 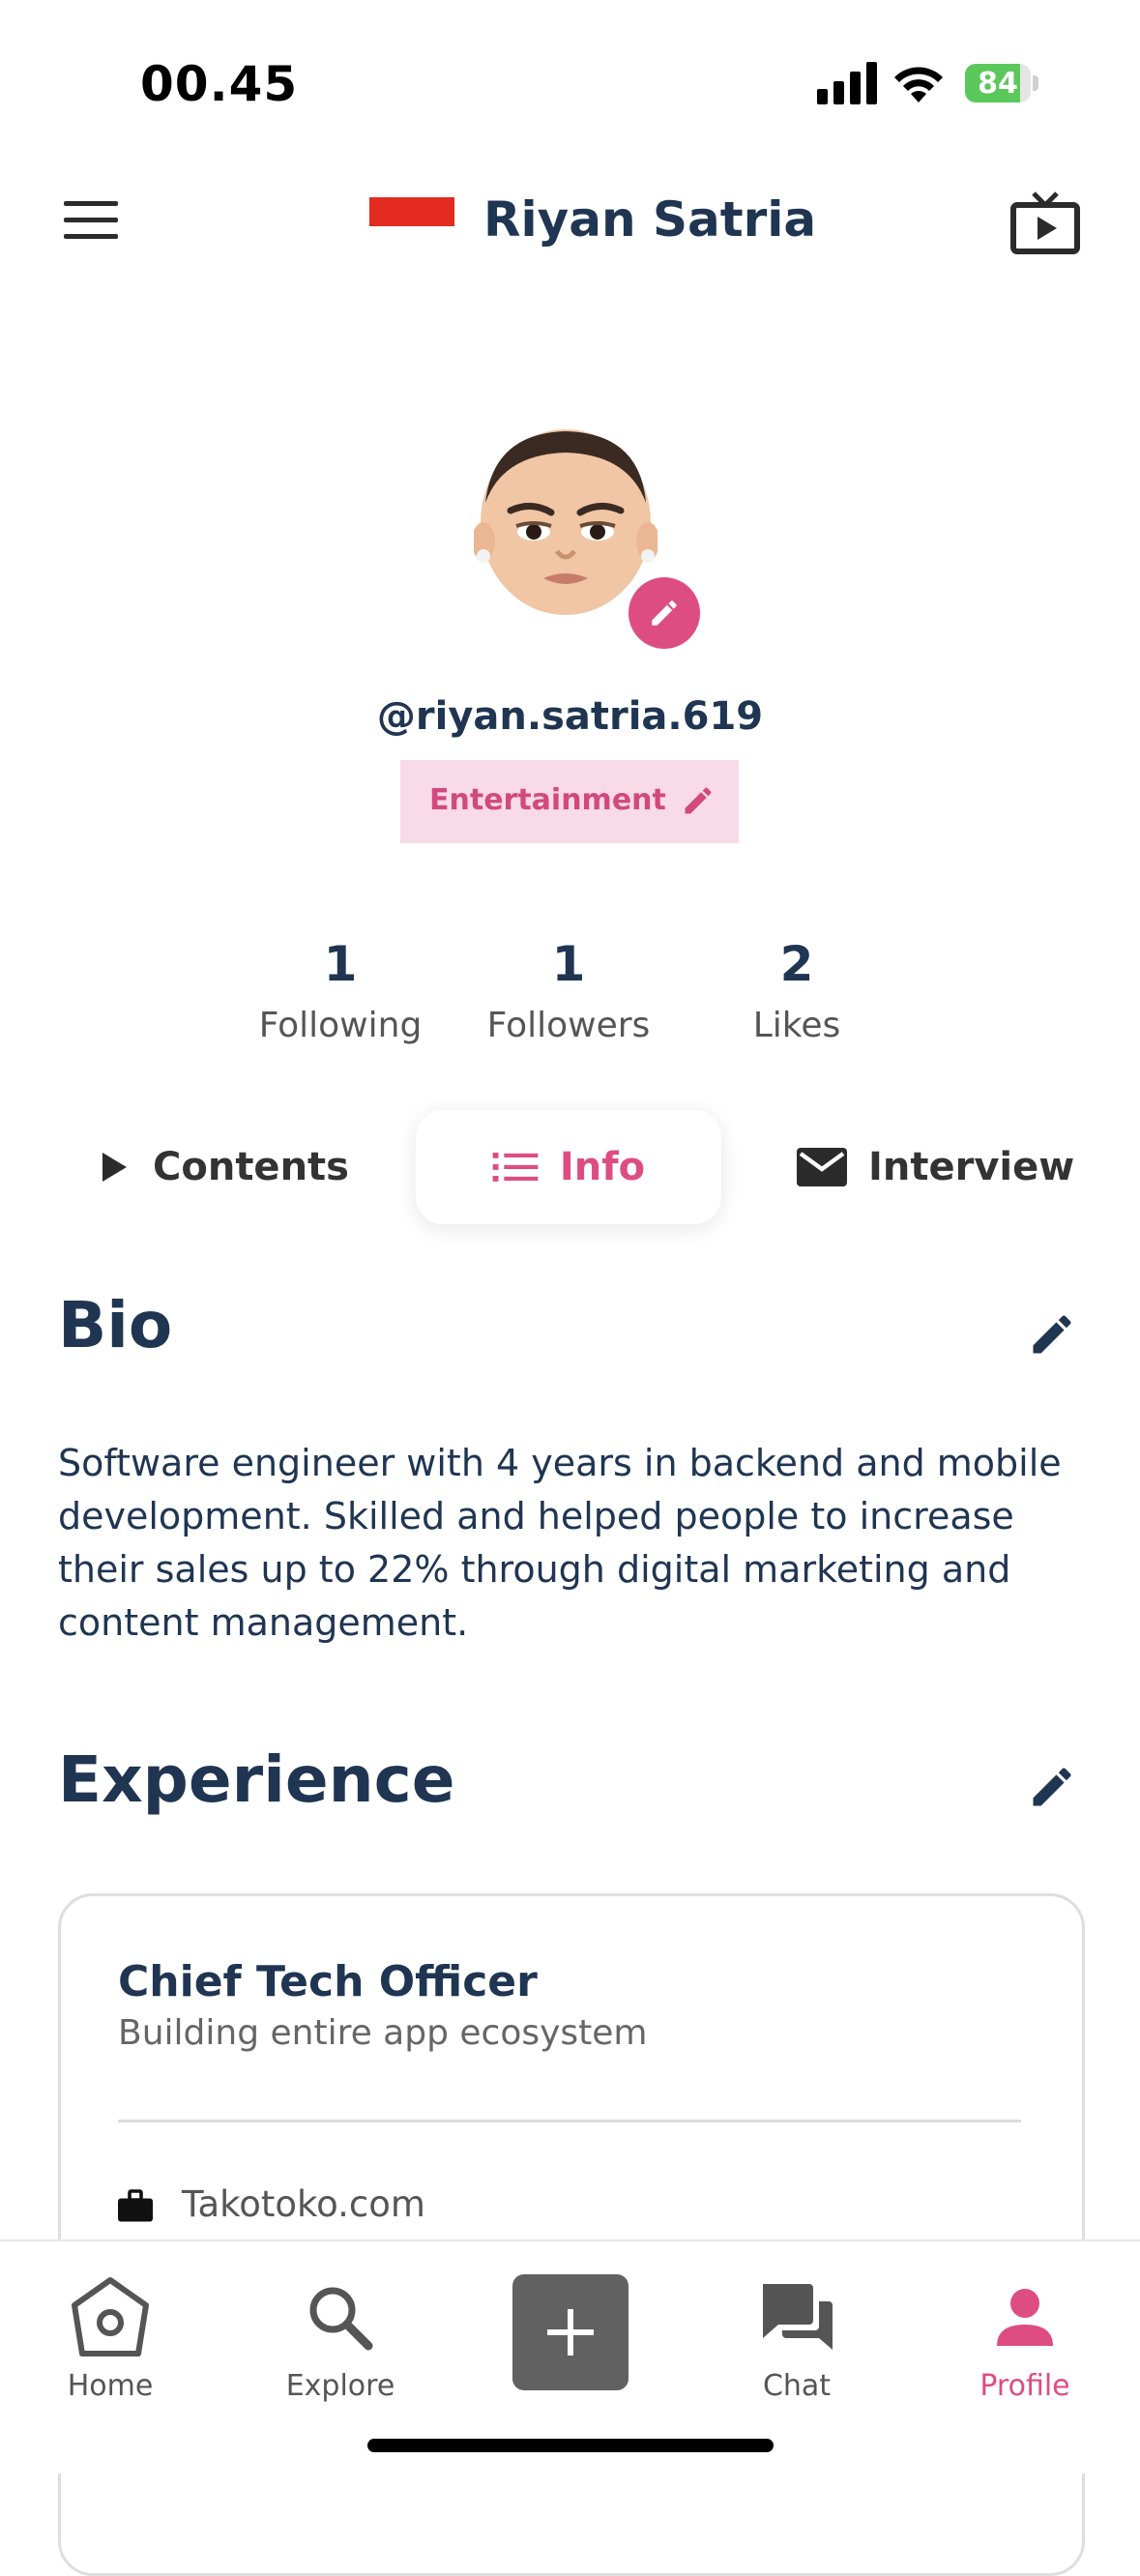 I want to click on nav-home: Home, so click(x=110, y=2338).